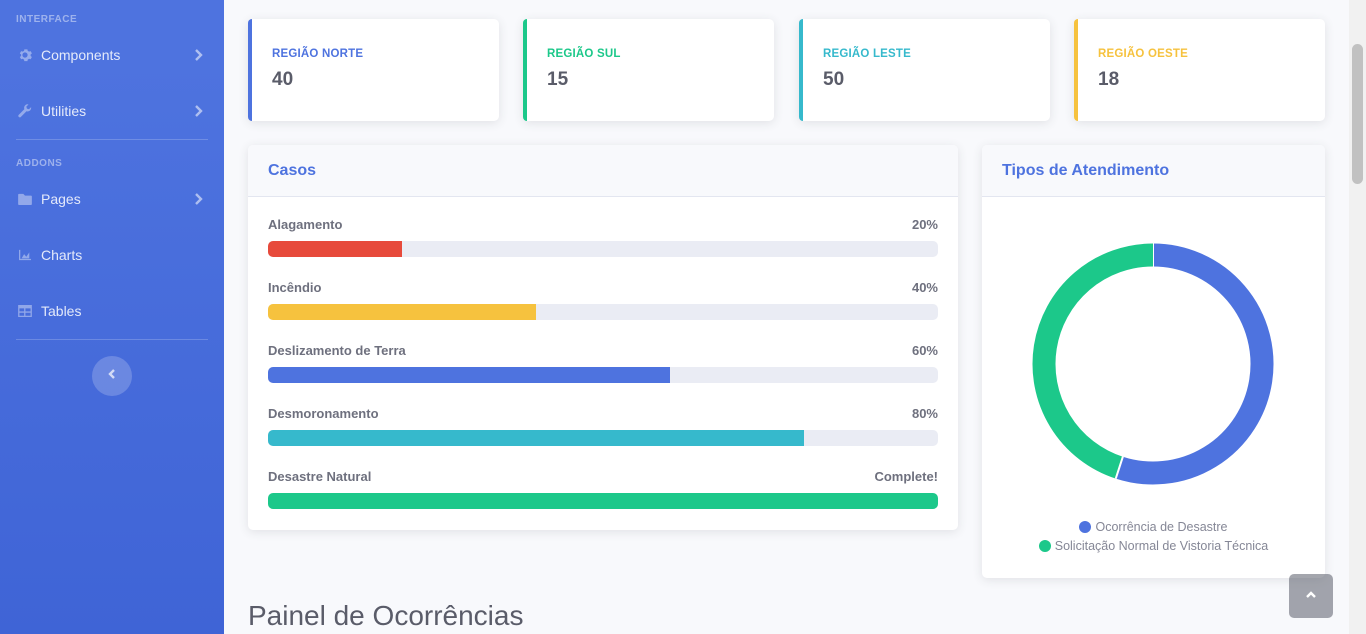 Image resolution: width=1366 pixels, height=634 pixels. What do you see at coordinates (603, 238) in the screenshot?
I see `progress-row: Alagamento 20%` at bounding box center [603, 238].